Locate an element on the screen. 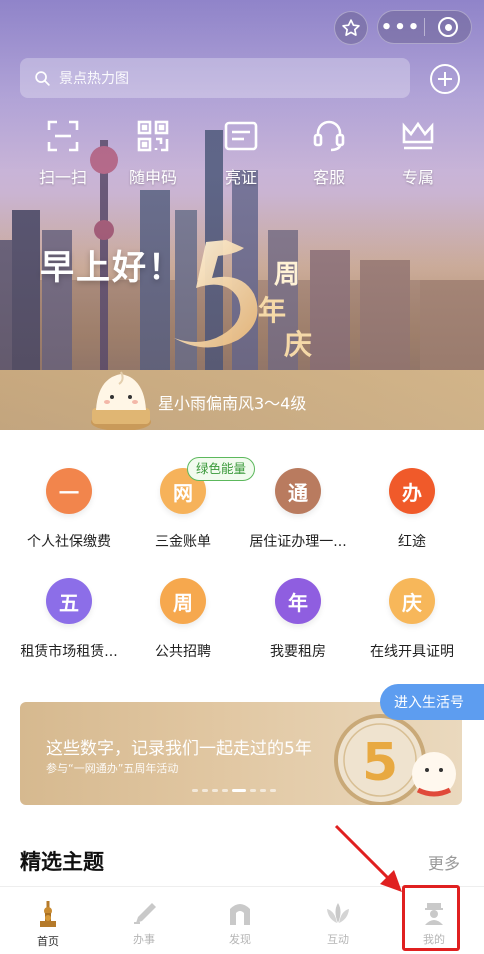 This screenshot has height=954, width=484. service-label: 我要租房 is located at coordinates (298, 652).